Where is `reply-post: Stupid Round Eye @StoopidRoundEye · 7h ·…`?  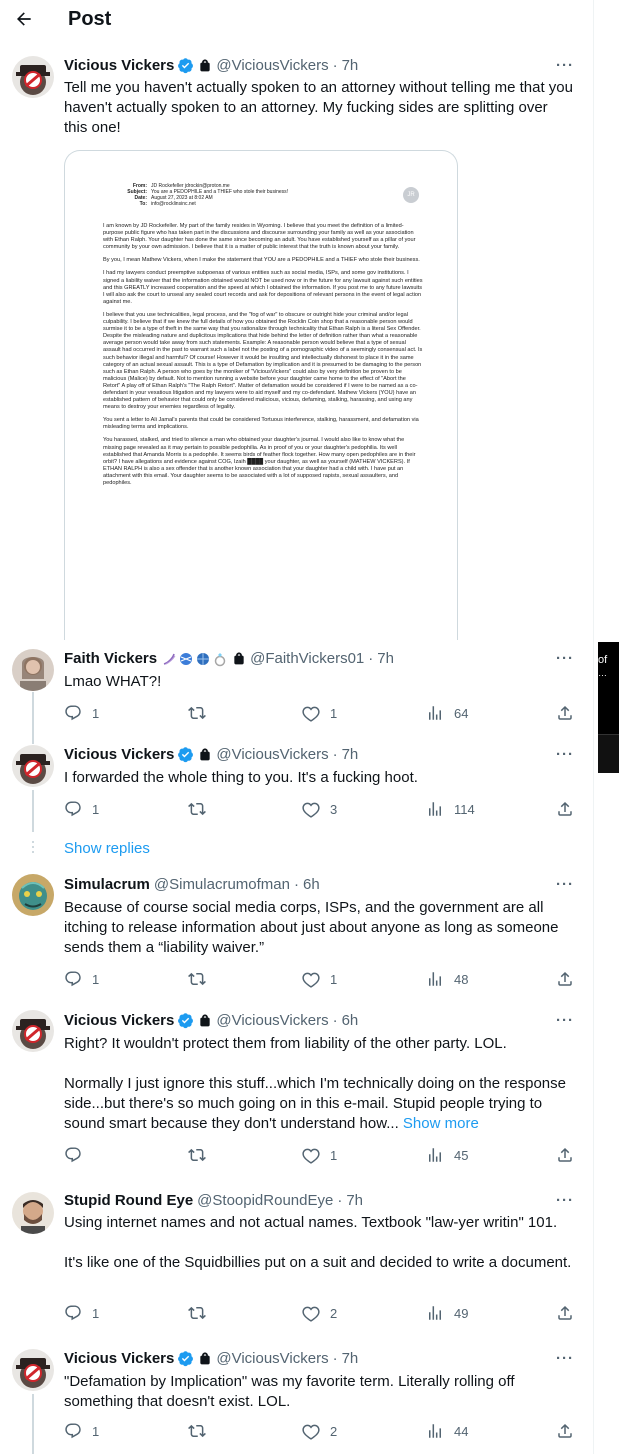 reply-post: Stupid Round Eye @StoopidRoundEye · 7h ·… is located at coordinates (297, 1261).